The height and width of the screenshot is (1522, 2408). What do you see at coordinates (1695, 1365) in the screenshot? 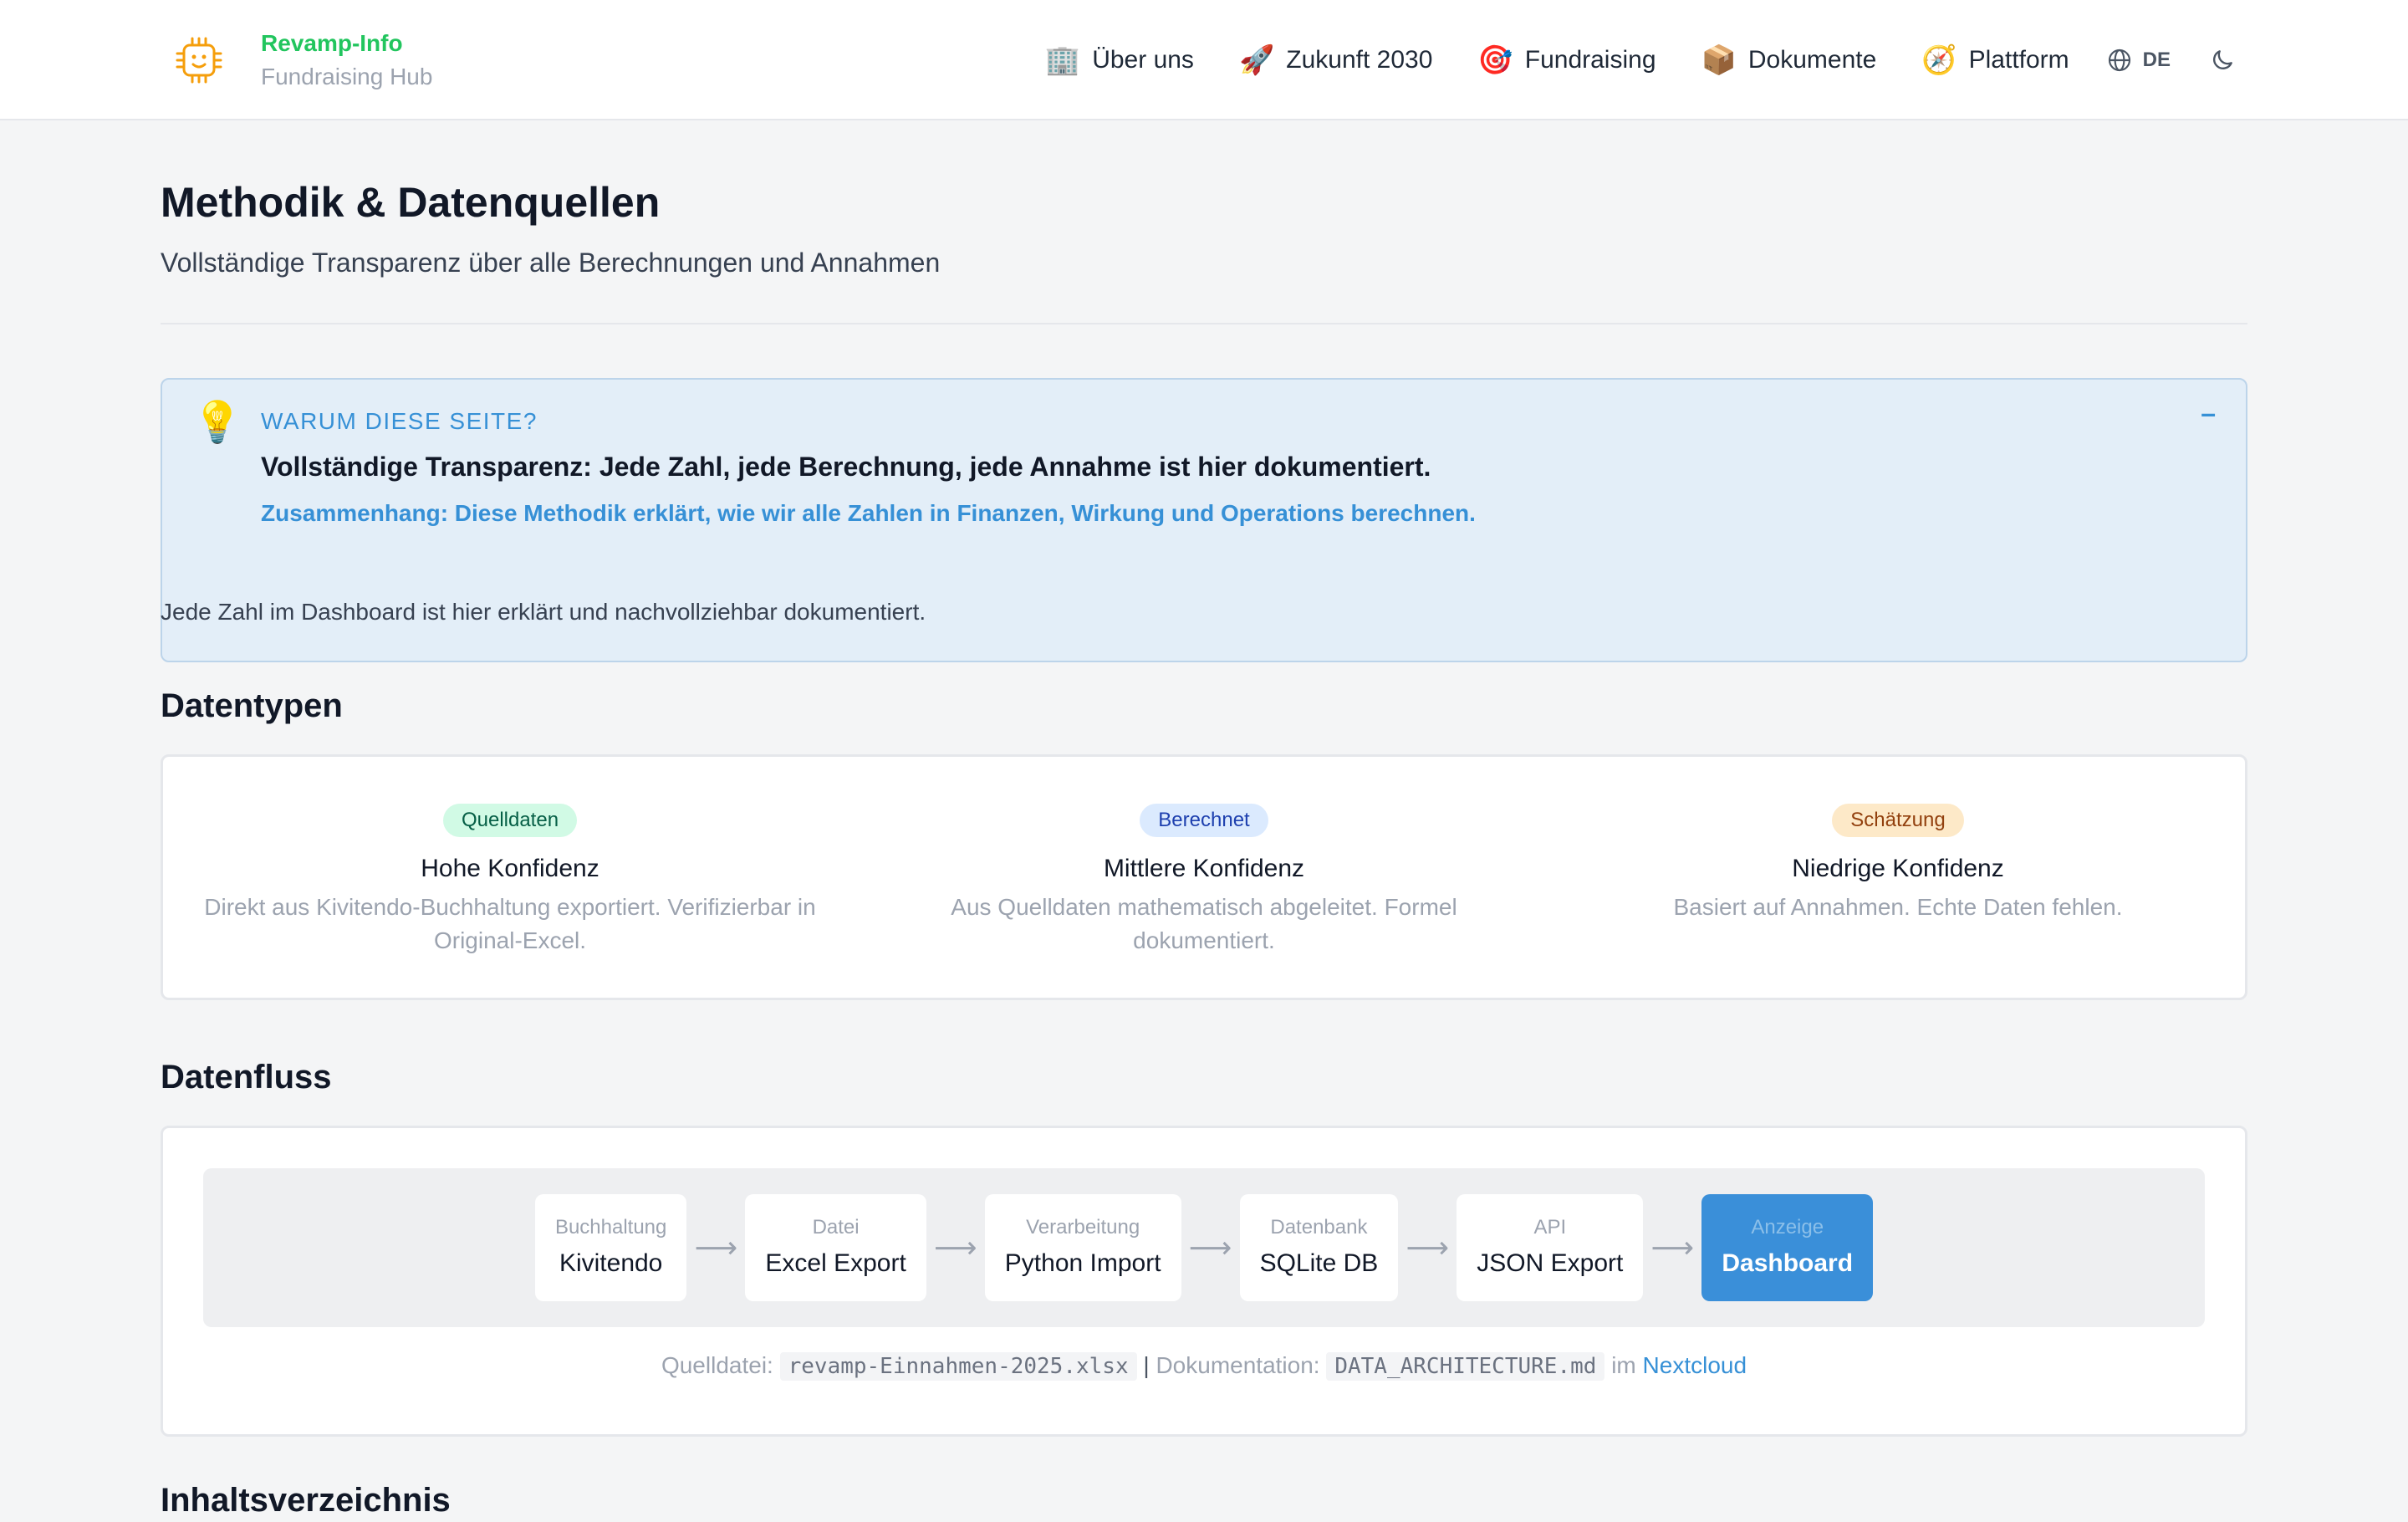
I see `nextcloud-link: Nextcloud` at bounding box center [1695, 1365].